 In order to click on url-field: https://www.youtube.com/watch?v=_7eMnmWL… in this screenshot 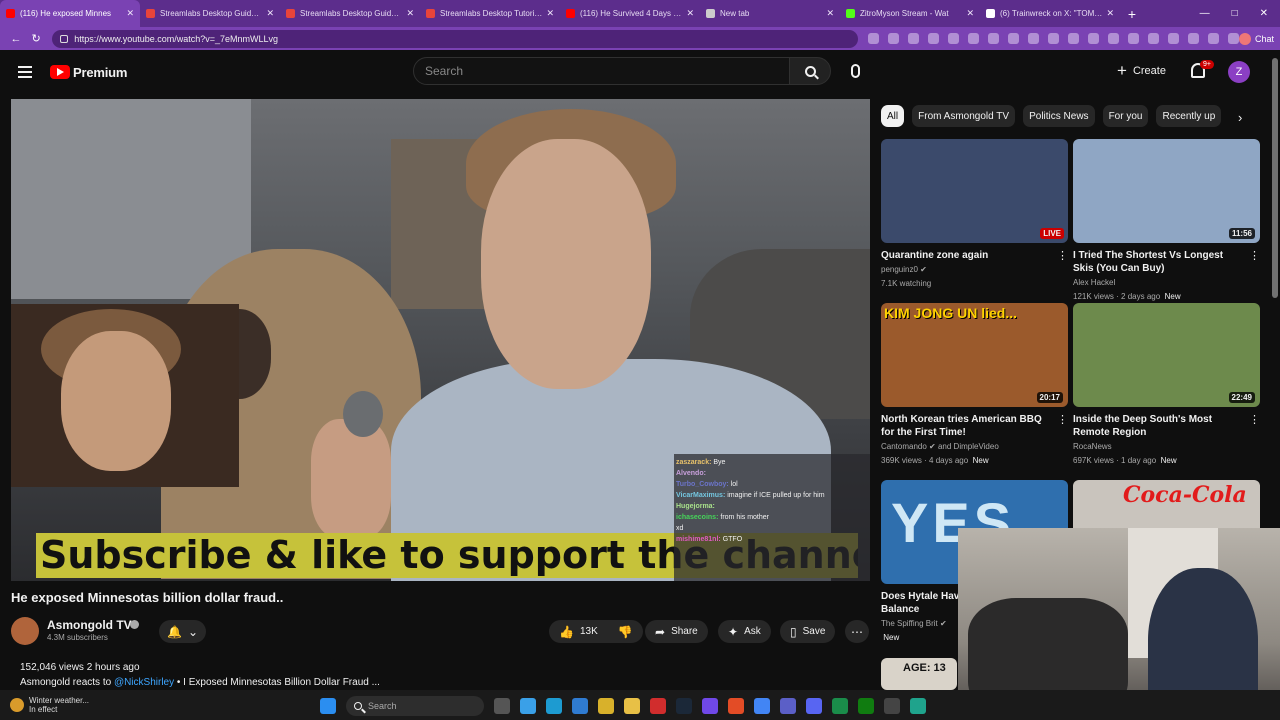, I will do `click(455, 38)`.